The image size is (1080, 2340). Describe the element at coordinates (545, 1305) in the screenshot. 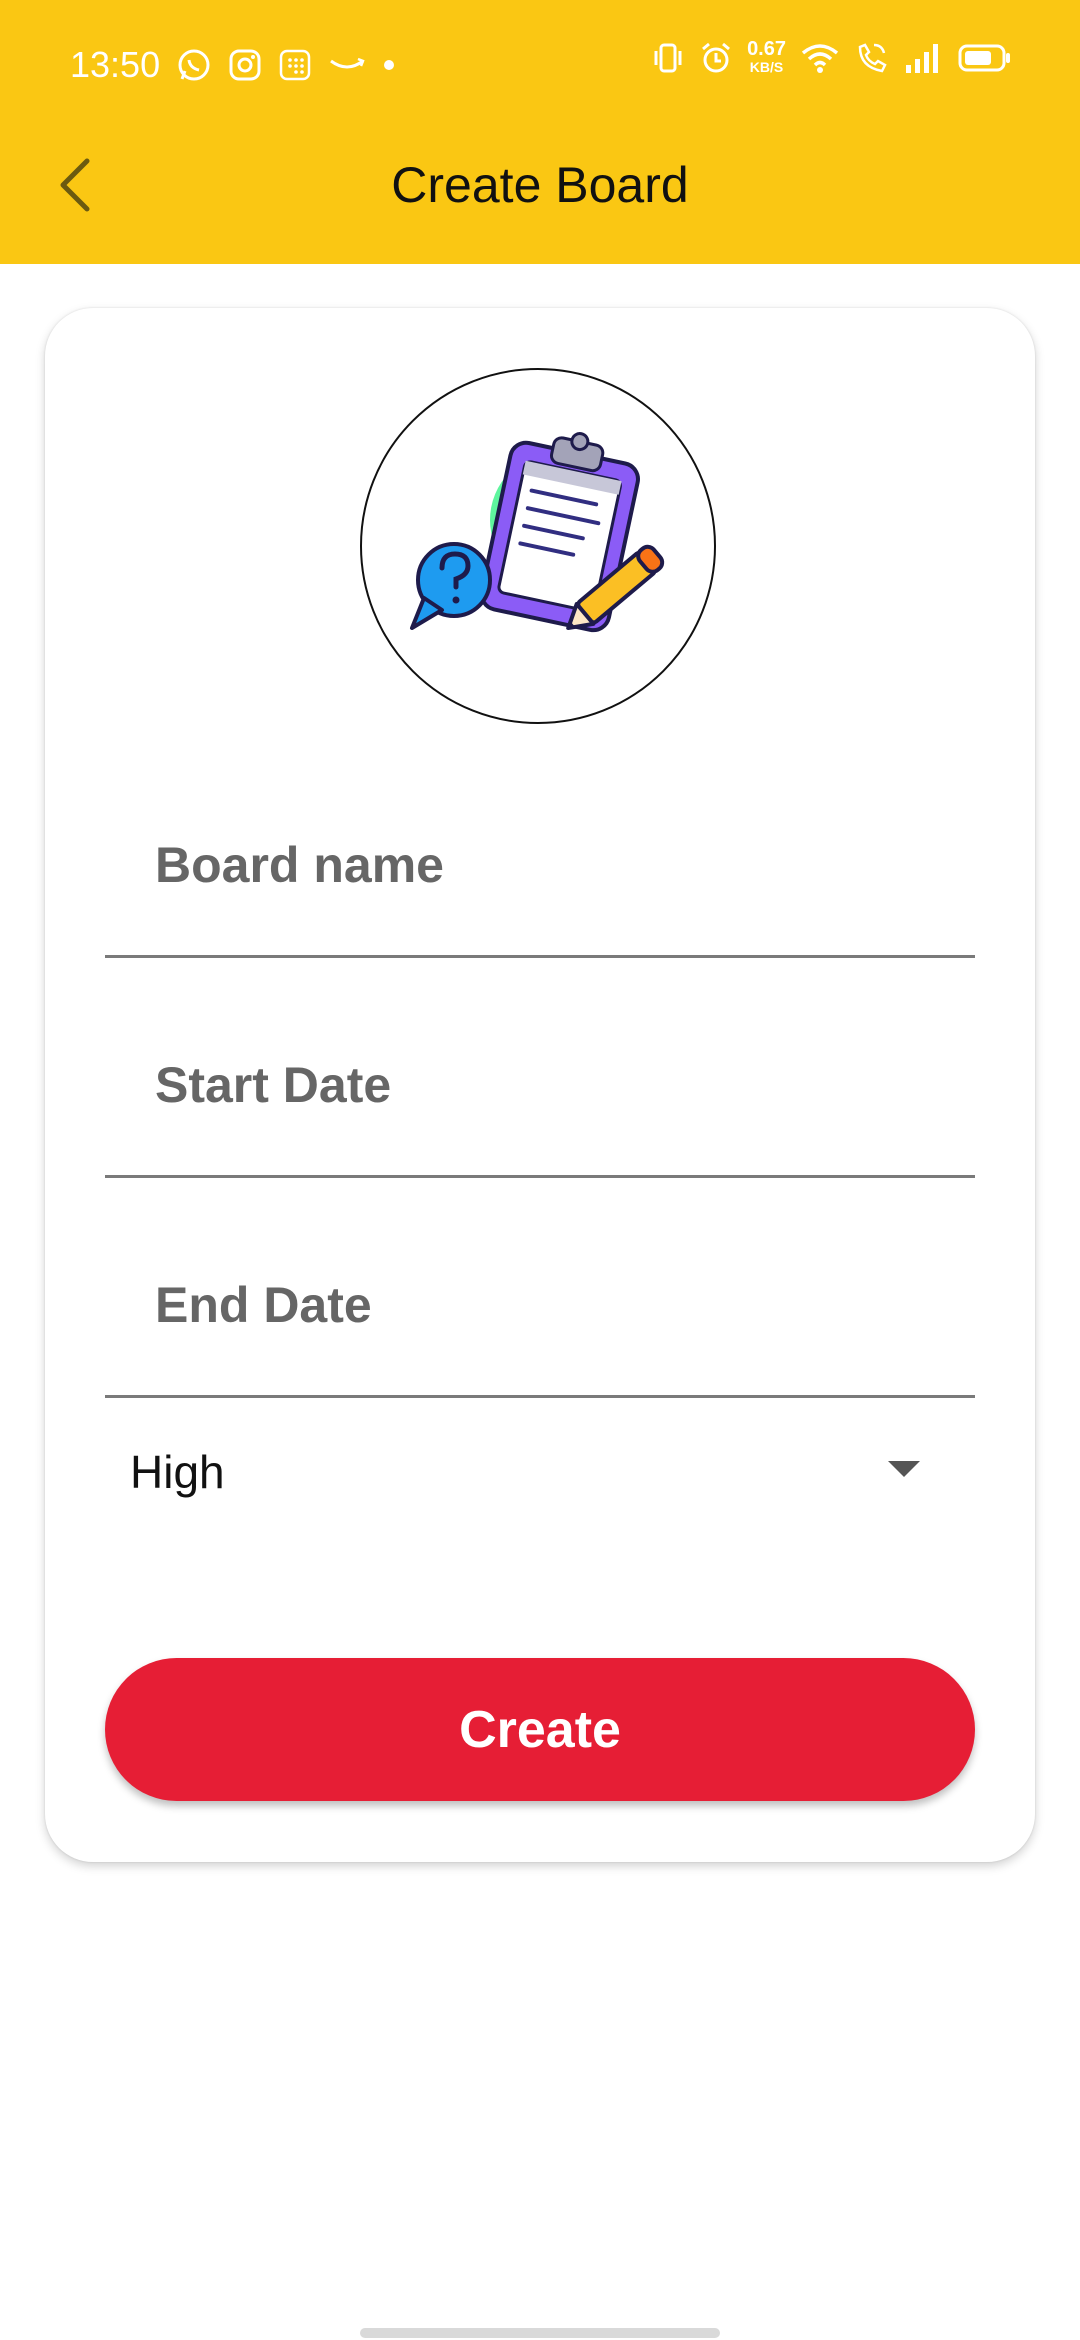

I see `end-date-input` at that location.